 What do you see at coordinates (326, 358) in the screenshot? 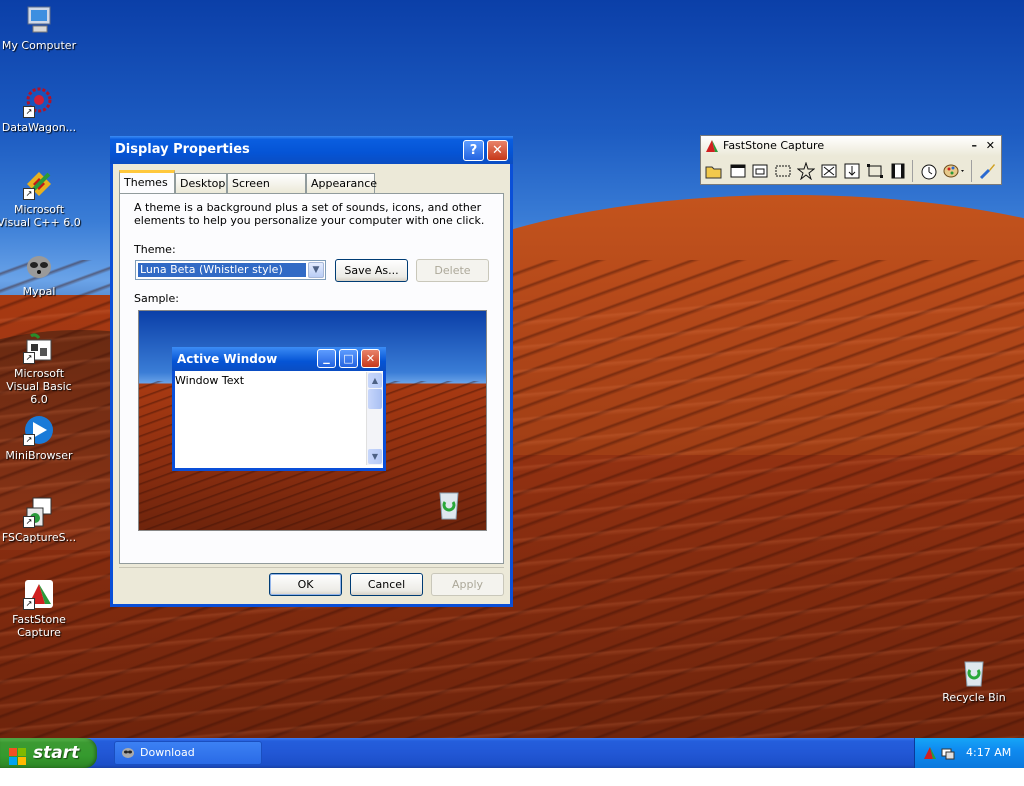
I see `minimize-icon: _` at bounding box center [326, 358].